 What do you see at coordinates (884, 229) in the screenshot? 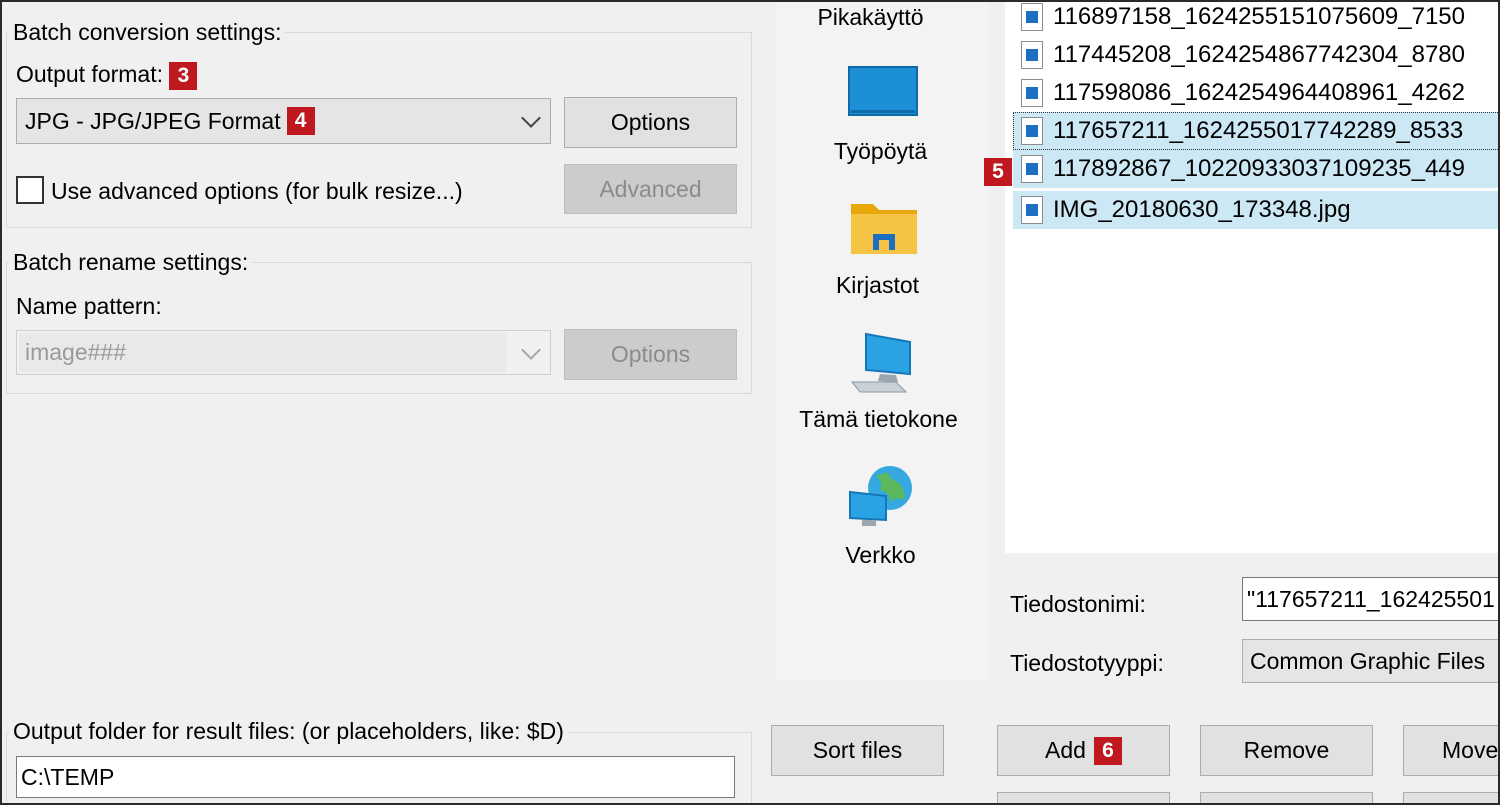
I see `libraries-icon` at bounding box center [884, 229].